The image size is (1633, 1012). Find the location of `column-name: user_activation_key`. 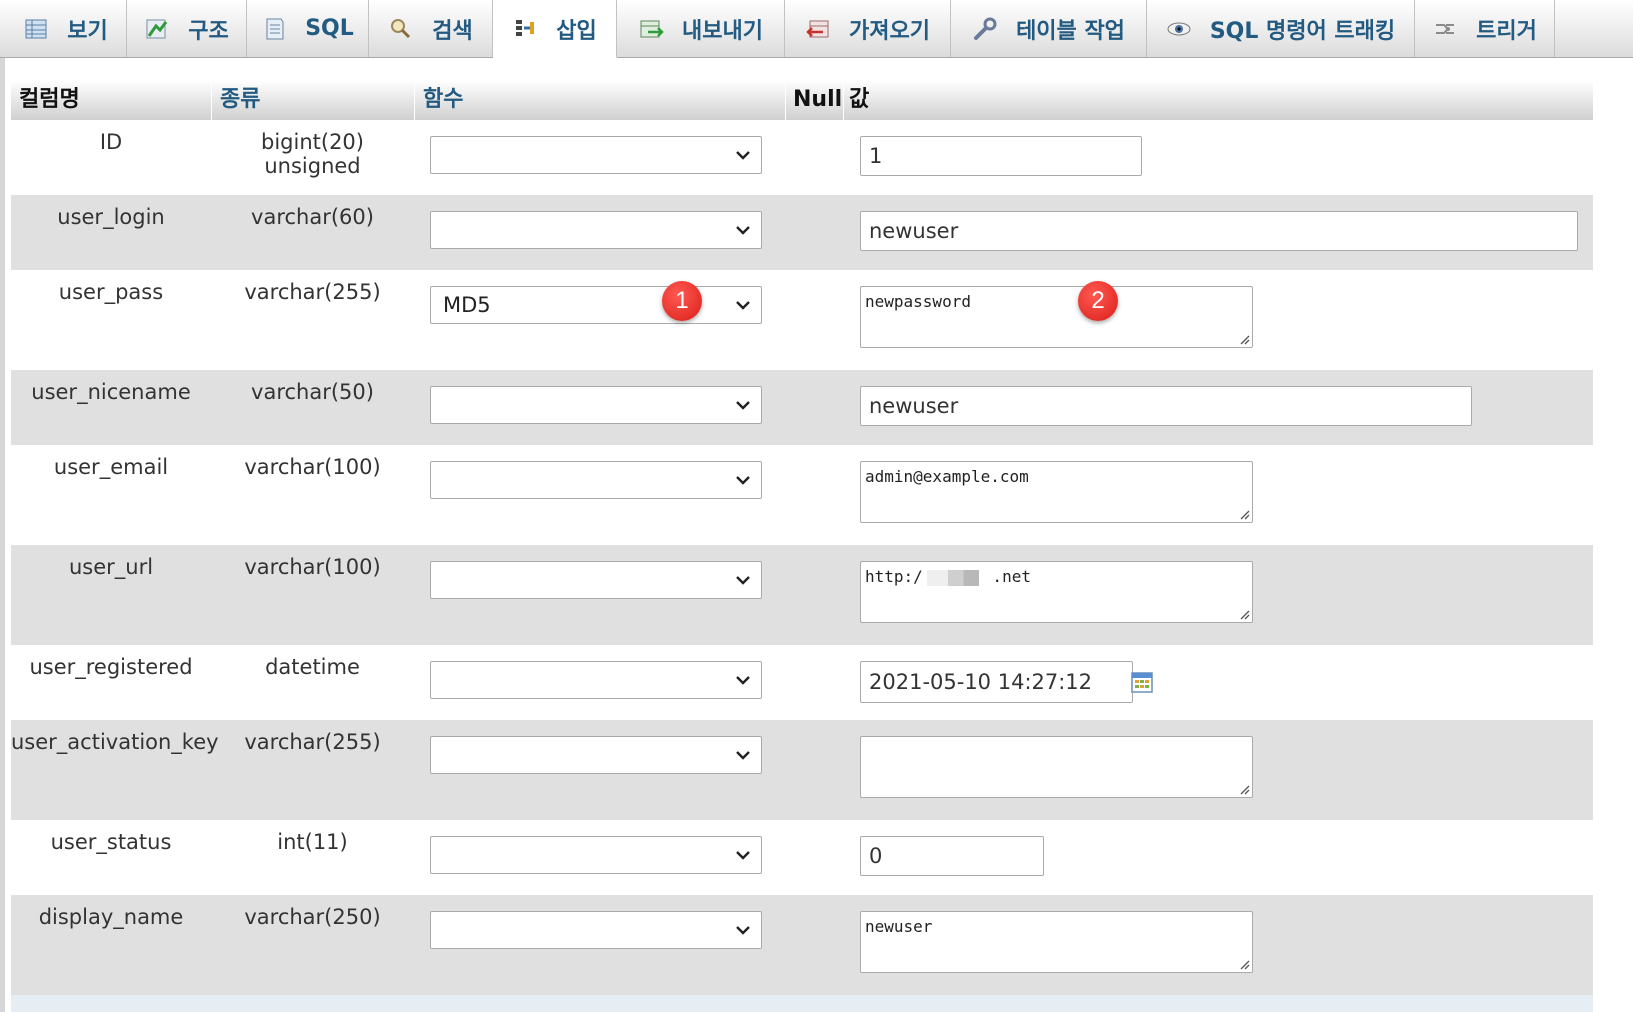

column-name: user_activation_key is located at coordinates (115, 742).